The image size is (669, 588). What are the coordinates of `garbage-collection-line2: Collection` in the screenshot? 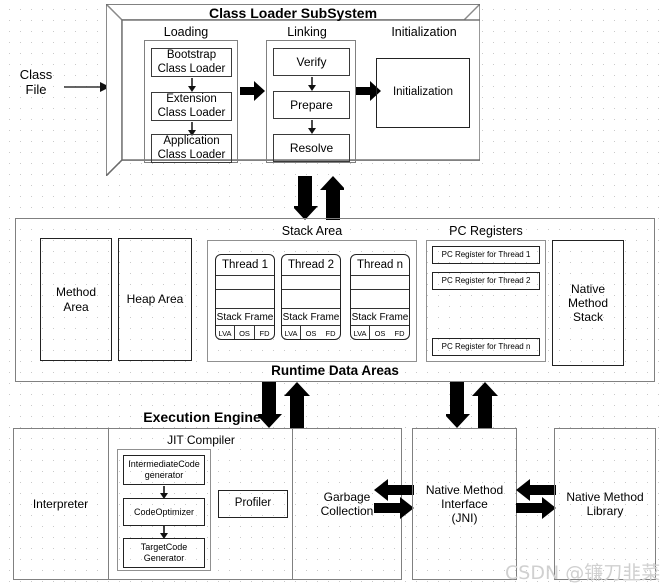 It's located at (347, 511).